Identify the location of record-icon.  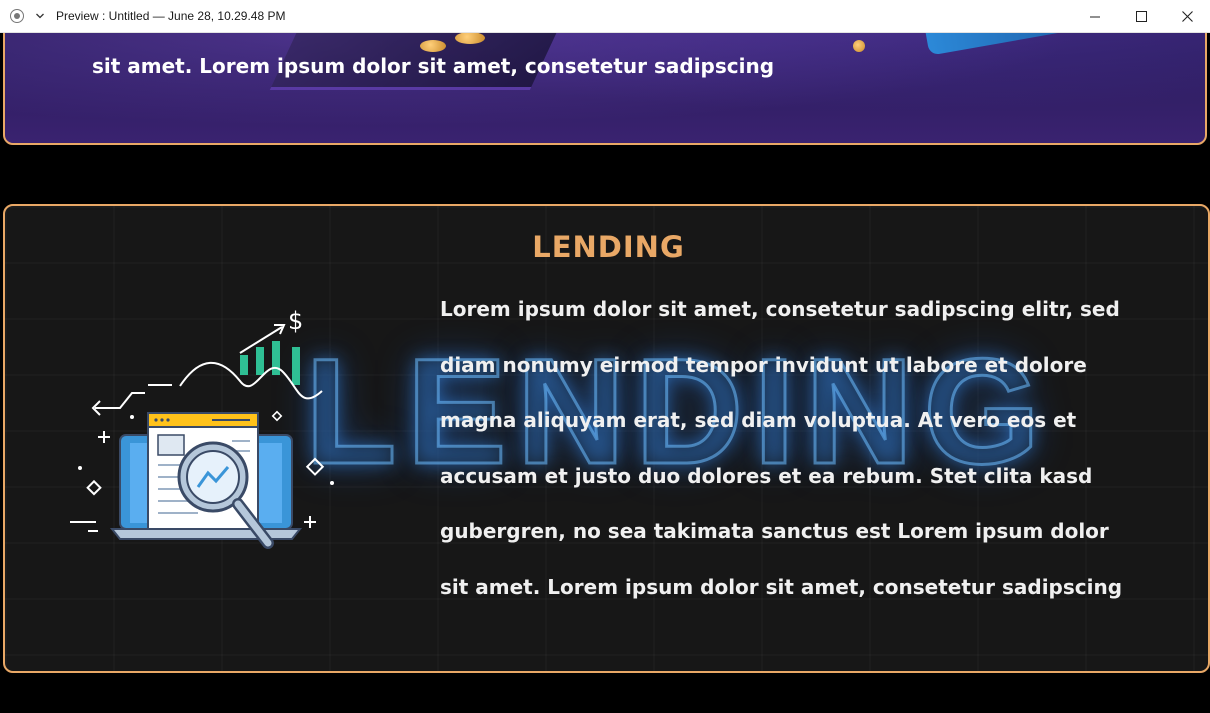
(17, 16).